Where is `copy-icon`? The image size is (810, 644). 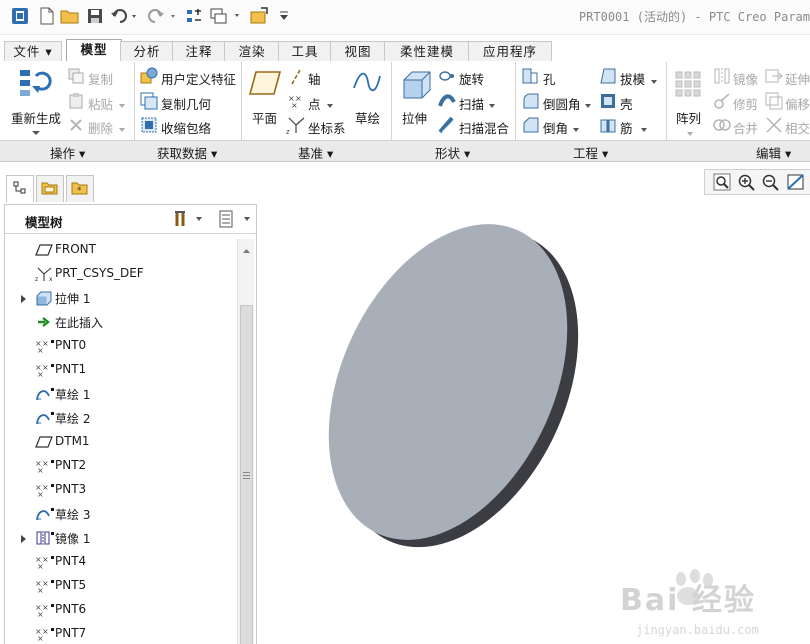 copy-icon is located at coordinates (76, 77).